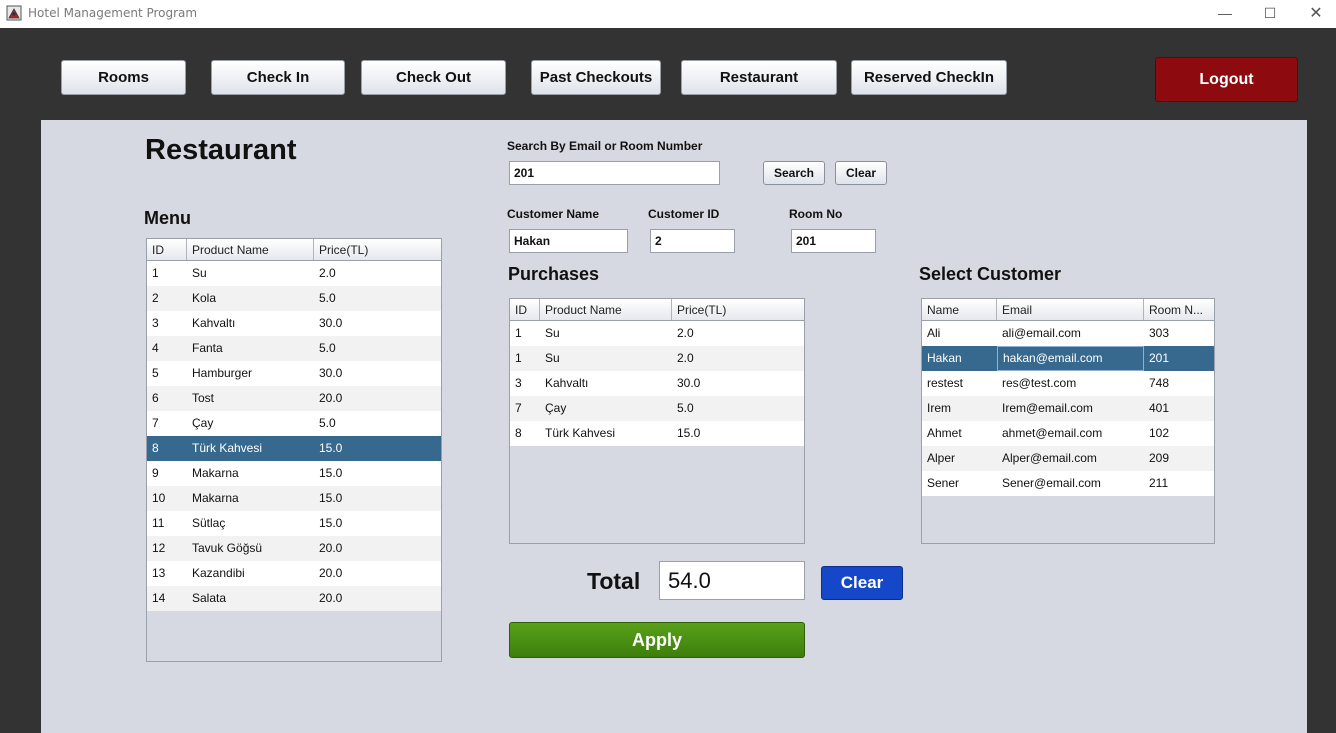  Describe the element at coordinates (833, 241) in the screenshot. I see `room-no-field: 201` at that location.